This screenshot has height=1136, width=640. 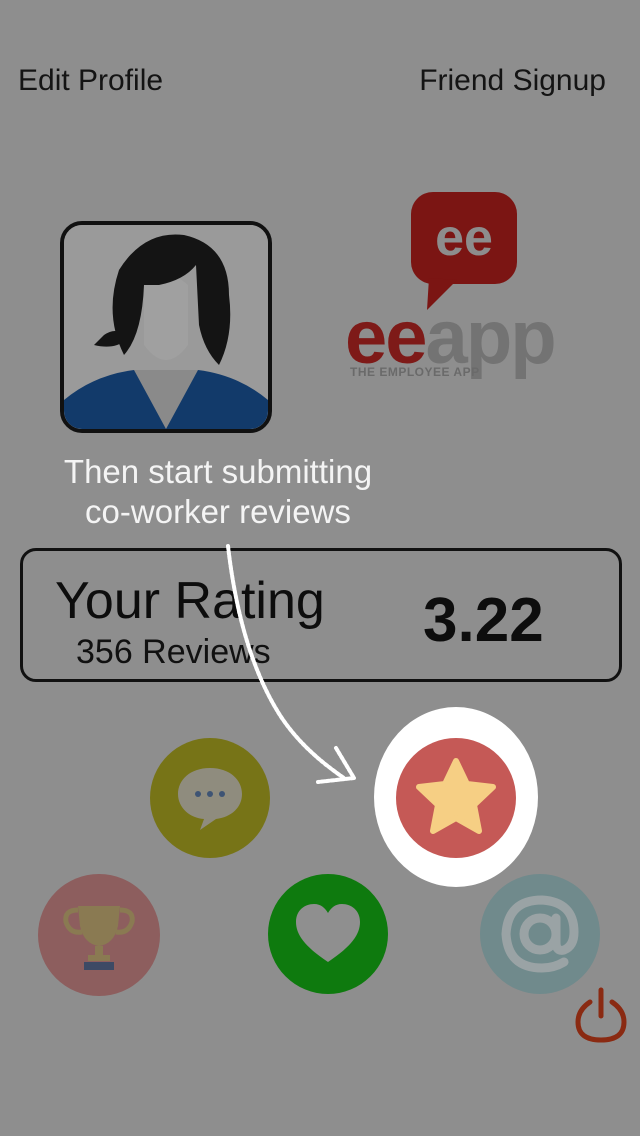 I want to click on person-silhouette-icon, so click(x=166, y=327).